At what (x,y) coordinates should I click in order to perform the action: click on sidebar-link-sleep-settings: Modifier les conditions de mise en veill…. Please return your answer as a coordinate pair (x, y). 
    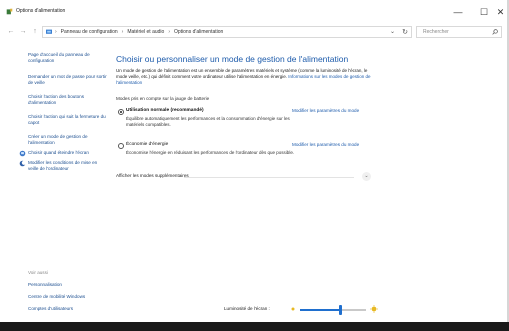
    Looking at the image, I should click on (68, 166).